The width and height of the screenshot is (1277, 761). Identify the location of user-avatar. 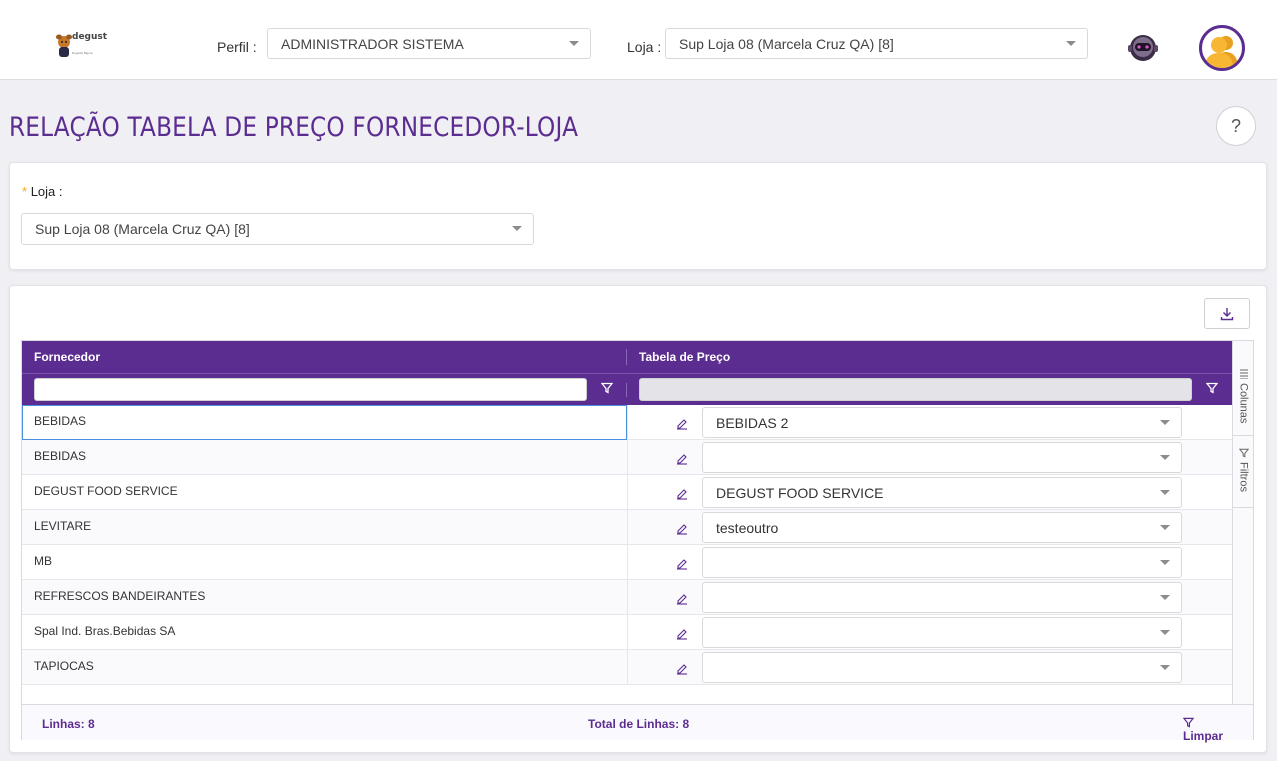
(1222, 48).